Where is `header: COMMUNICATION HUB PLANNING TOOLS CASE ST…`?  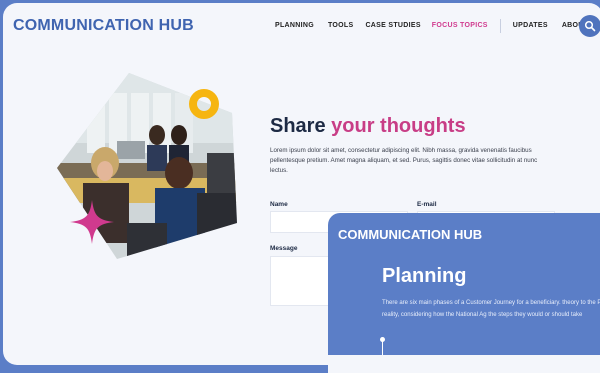 header: COMMUNICATION HUB PLANNING TOOLS CASE ST… is located at coordinates (301, 25).